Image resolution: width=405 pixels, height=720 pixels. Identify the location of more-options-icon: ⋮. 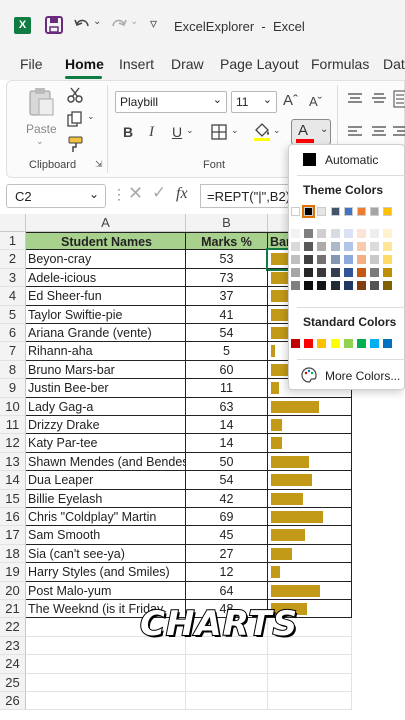
(119, 194).